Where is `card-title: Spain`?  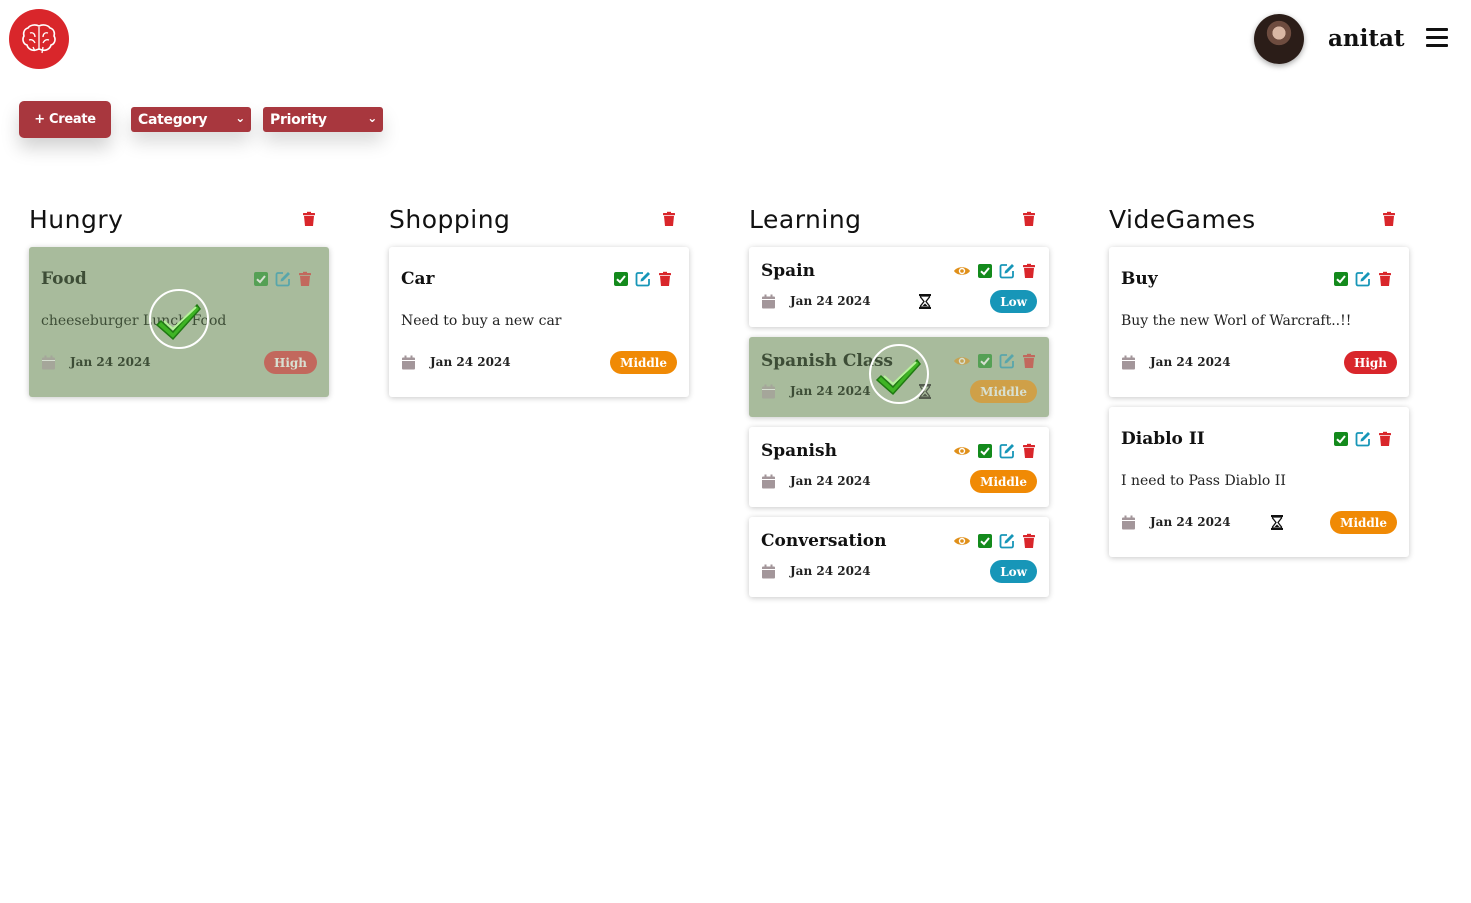
card-title: Spain is located at coordinates (788, 271).